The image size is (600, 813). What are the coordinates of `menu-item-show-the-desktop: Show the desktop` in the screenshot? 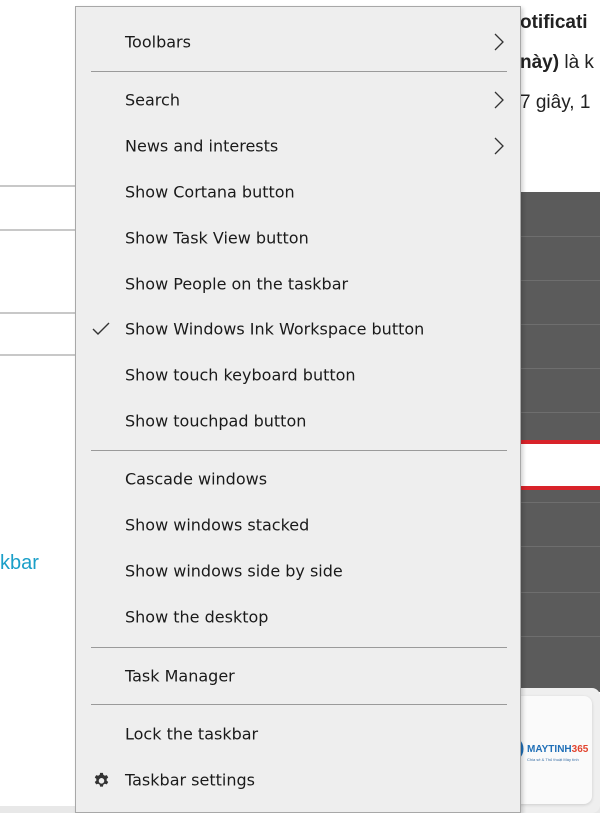 It's located at (298, 617).